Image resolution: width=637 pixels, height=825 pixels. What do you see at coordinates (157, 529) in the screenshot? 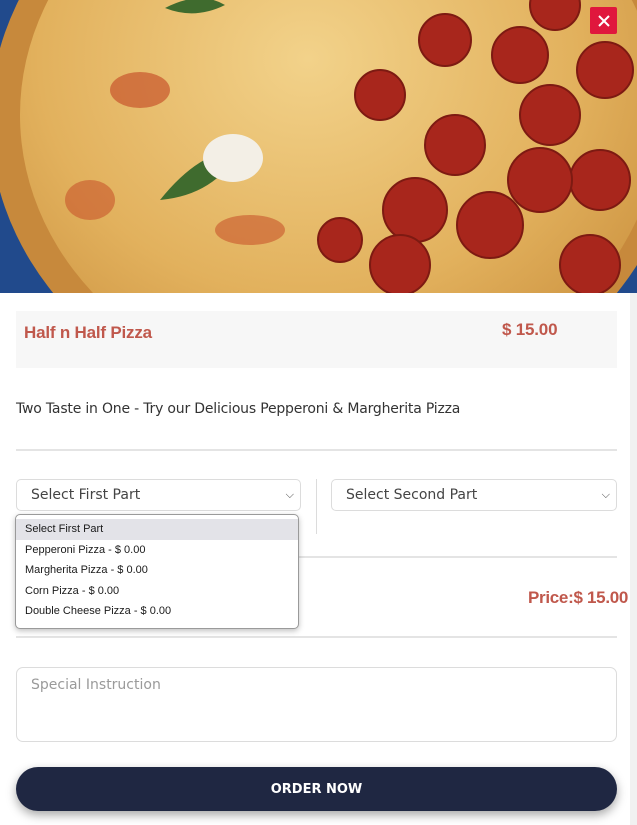
I see `dropdown-option: Select First Part` at bounding box center [157, 529].